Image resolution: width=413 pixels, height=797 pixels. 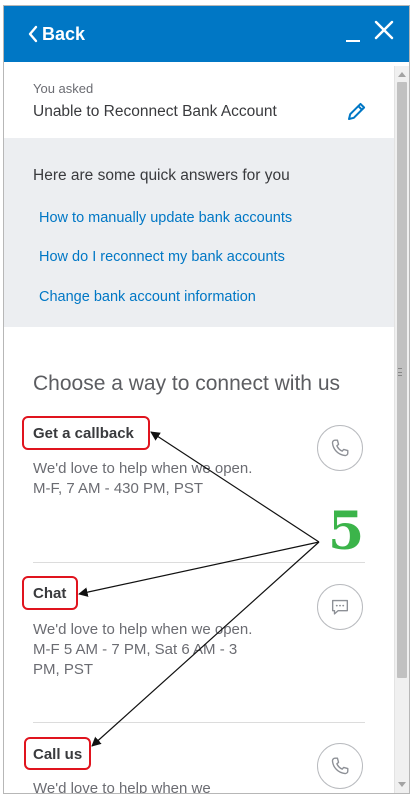 What do you see at coordinates (187, 383) in the screenshot?
I see `connect-title: Choose a way to connect with us` at bounding box center [187, 383].